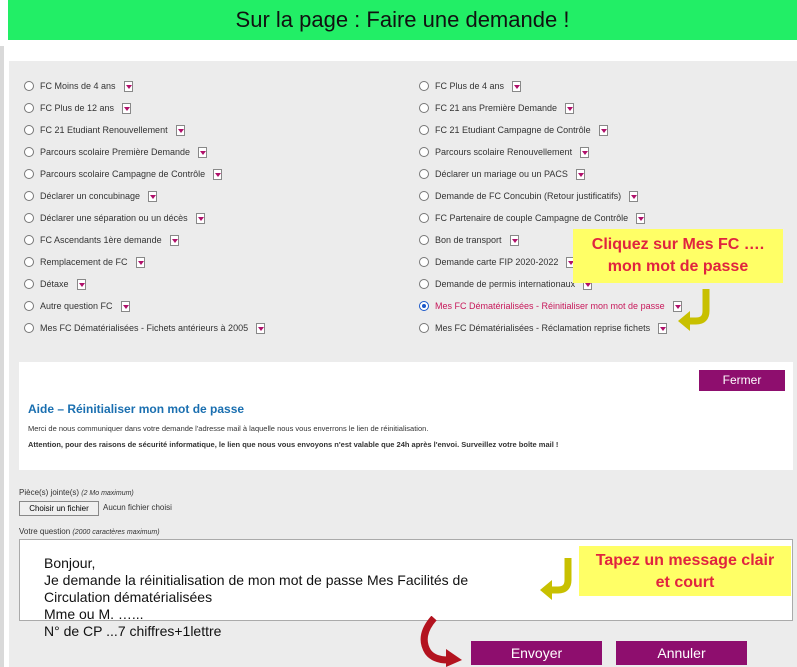 The height and width of the screenshot is (667, 797). What do you see at coordinates (116, 152) in the screenshot?
I see `option-row: Parcours scolaire Première Demande` at bounding box center [116, 152].